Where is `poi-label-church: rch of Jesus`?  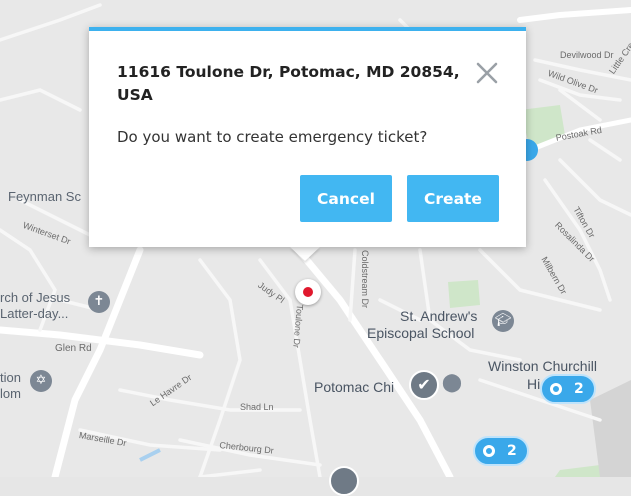 poi-label-church: rch of Jesus is located at coordinates (35, 297).